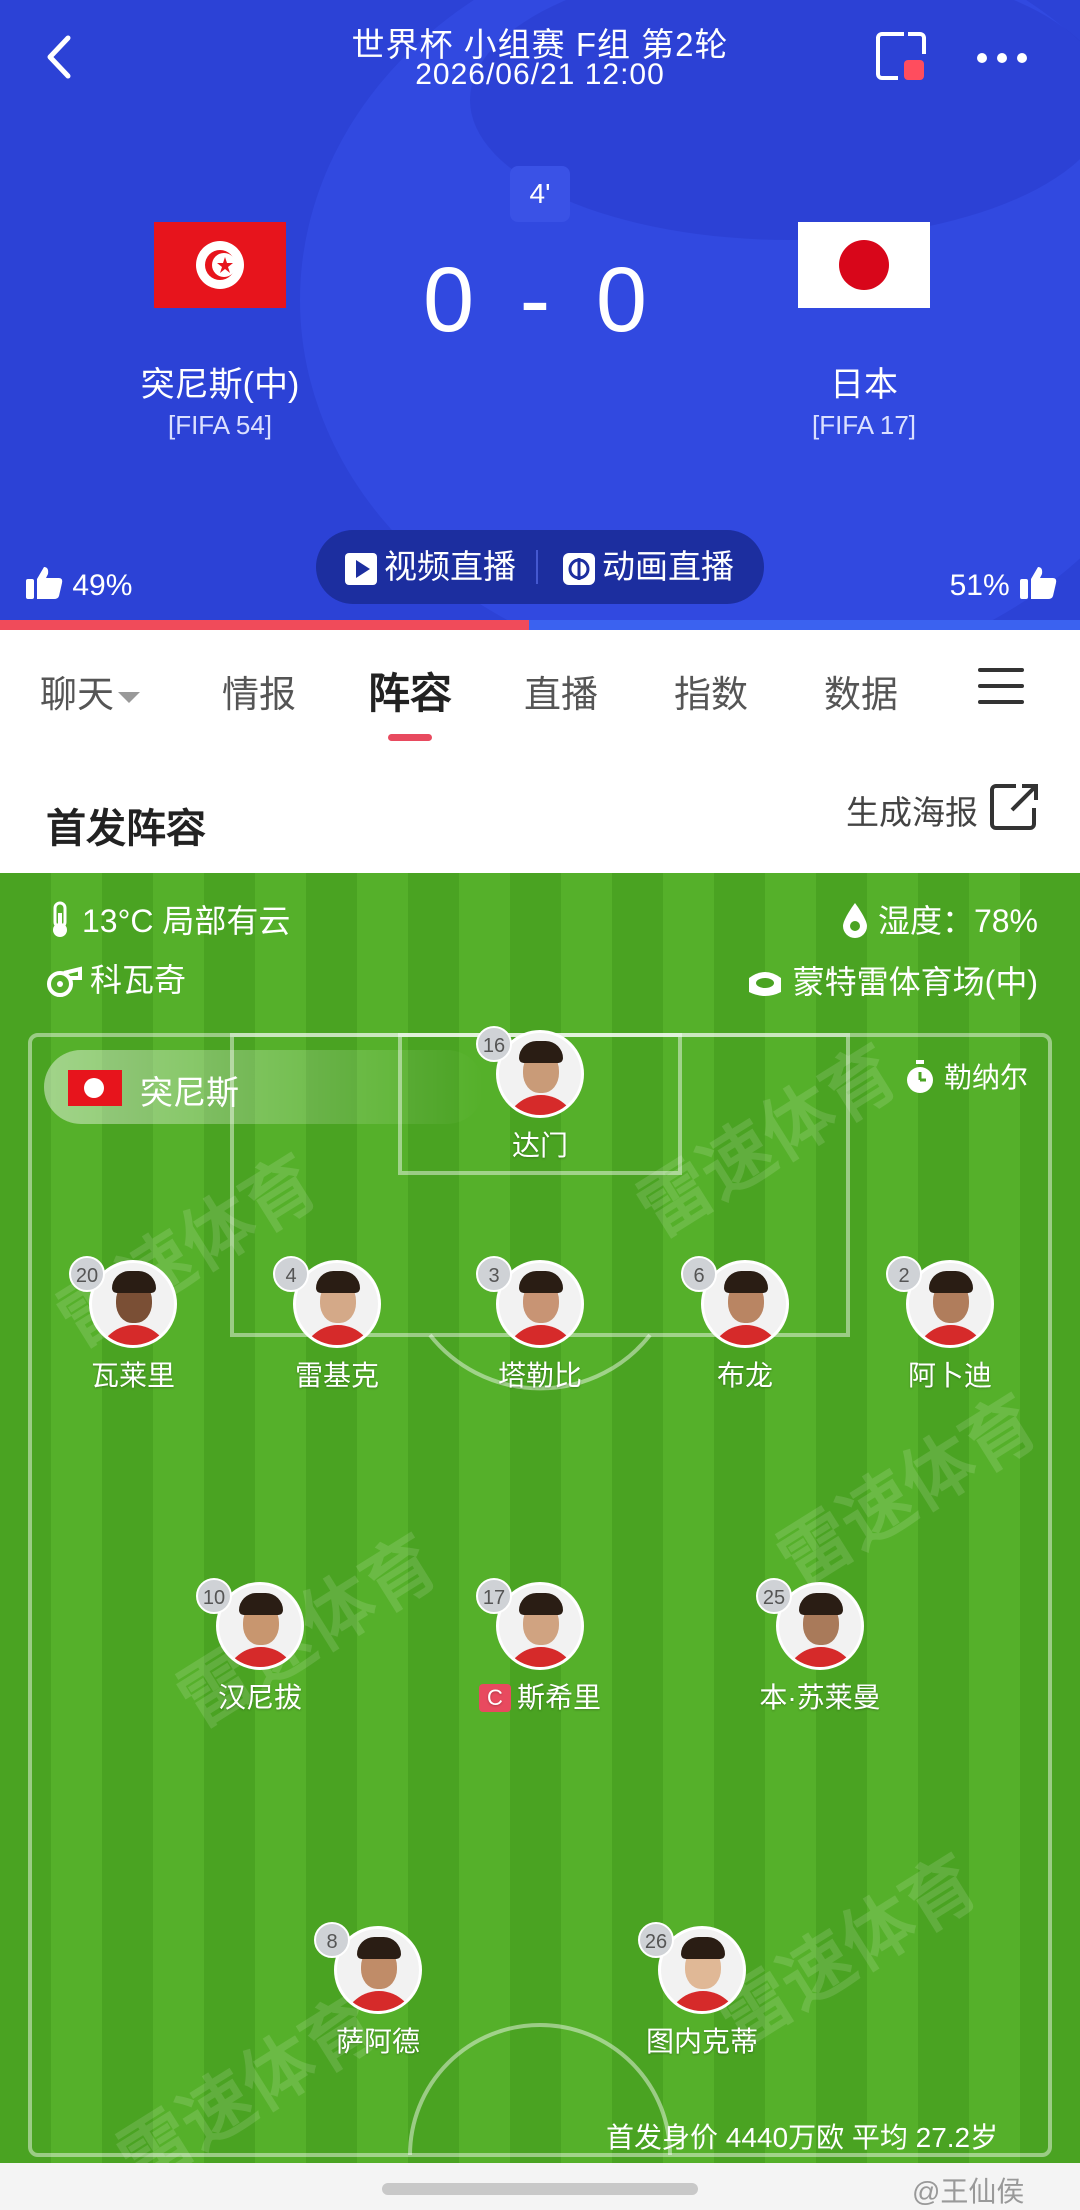 The height and width of the screenshot is (2210, 1080). What do you see at coordinates (540, 1645) in the screenshot?
I see `player-card: 17 C 斯希里` at bounding box center [540, 1645].